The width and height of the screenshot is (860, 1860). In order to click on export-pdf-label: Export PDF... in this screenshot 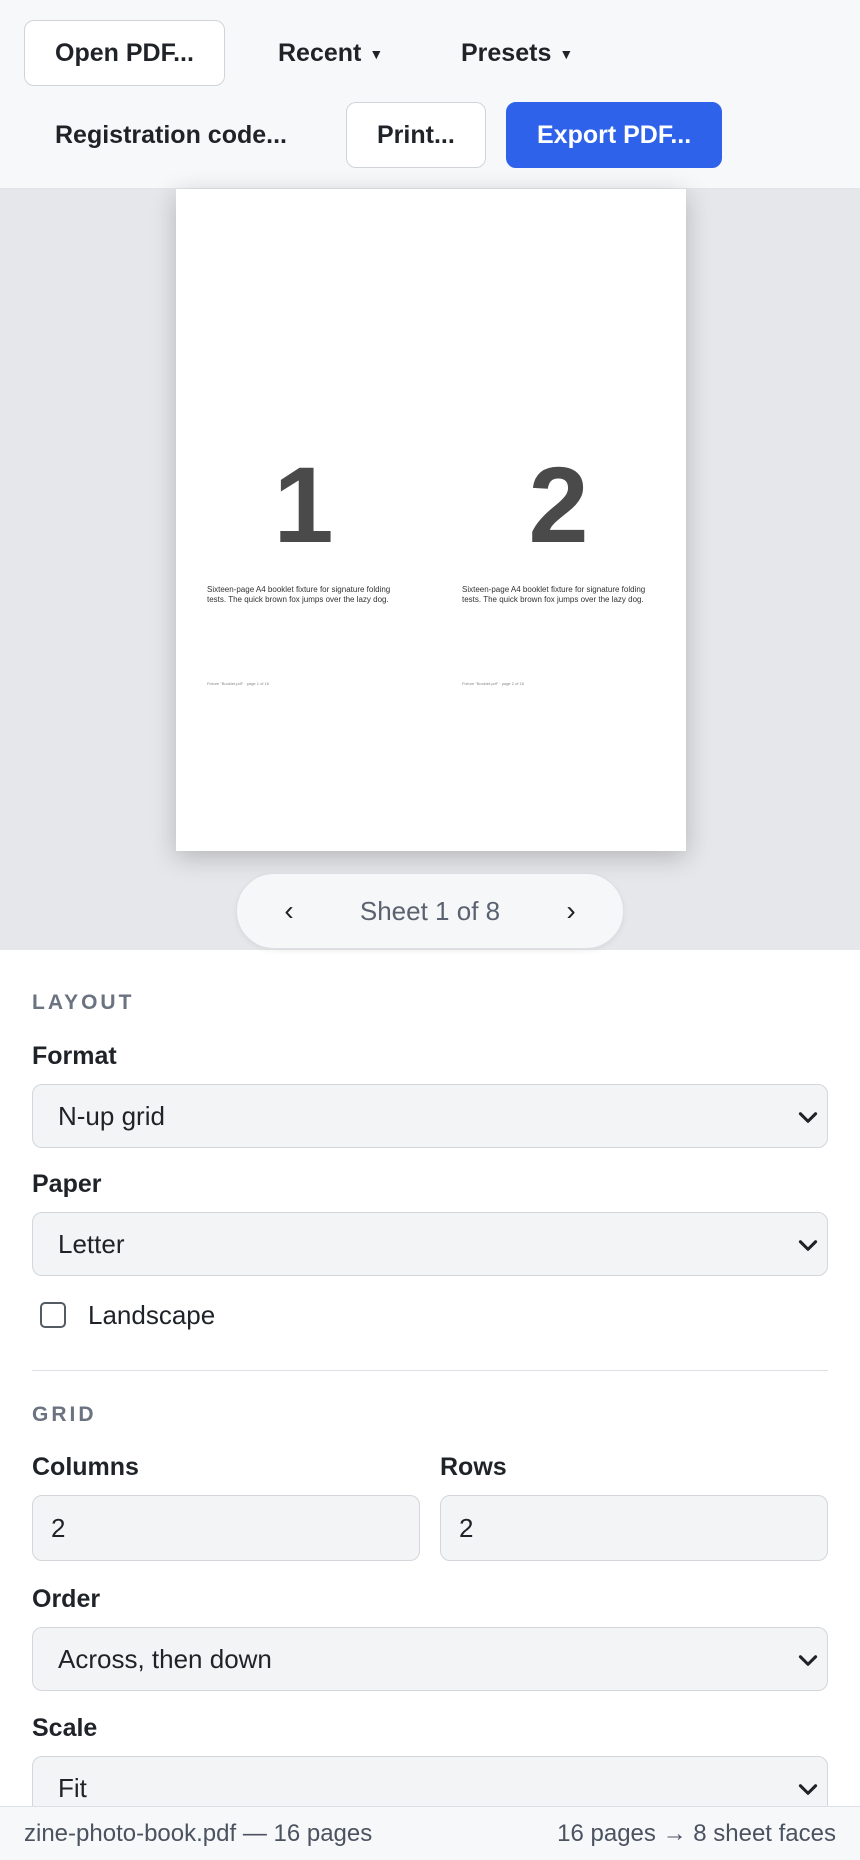, I will do `click(614, 135)`.